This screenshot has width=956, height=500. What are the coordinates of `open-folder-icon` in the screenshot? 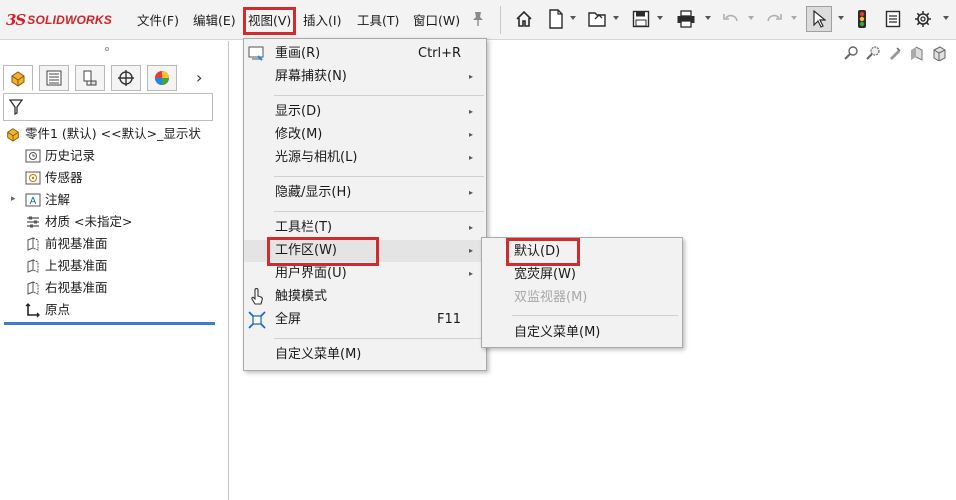 It's located at (597, 19).